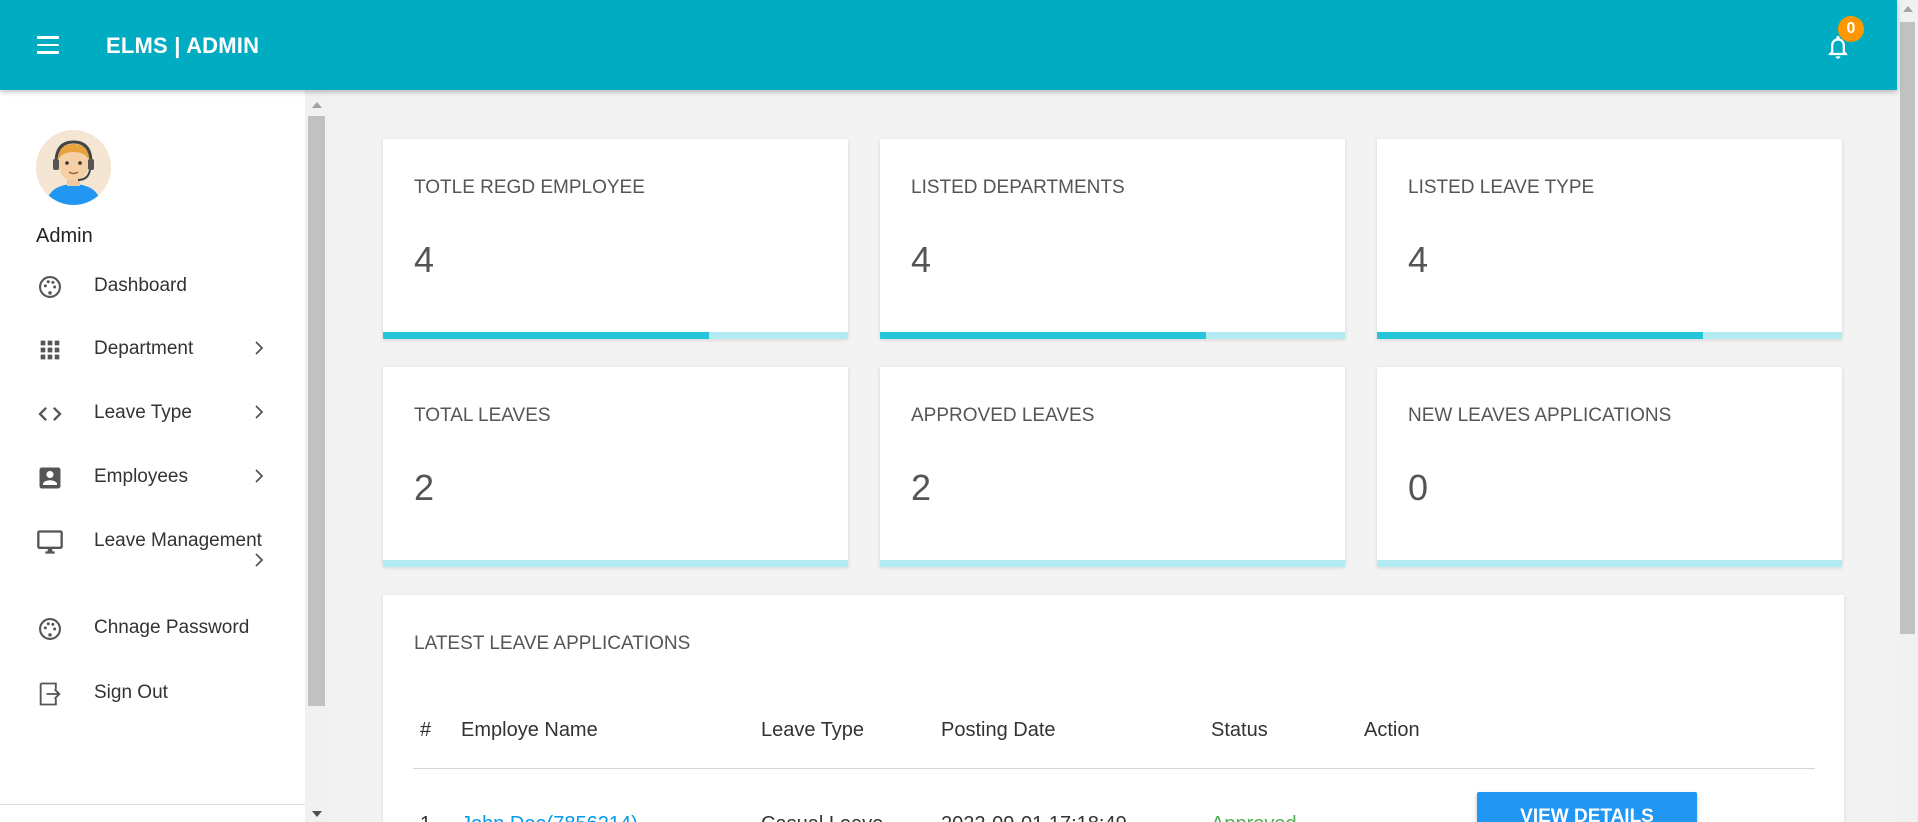 This screenshot has height=822, width=1918. What do you see at coordinates (131, 692) in the screenshot?
I see `sidebar-item-label: Sign Out` at bounding box center [131, 692].